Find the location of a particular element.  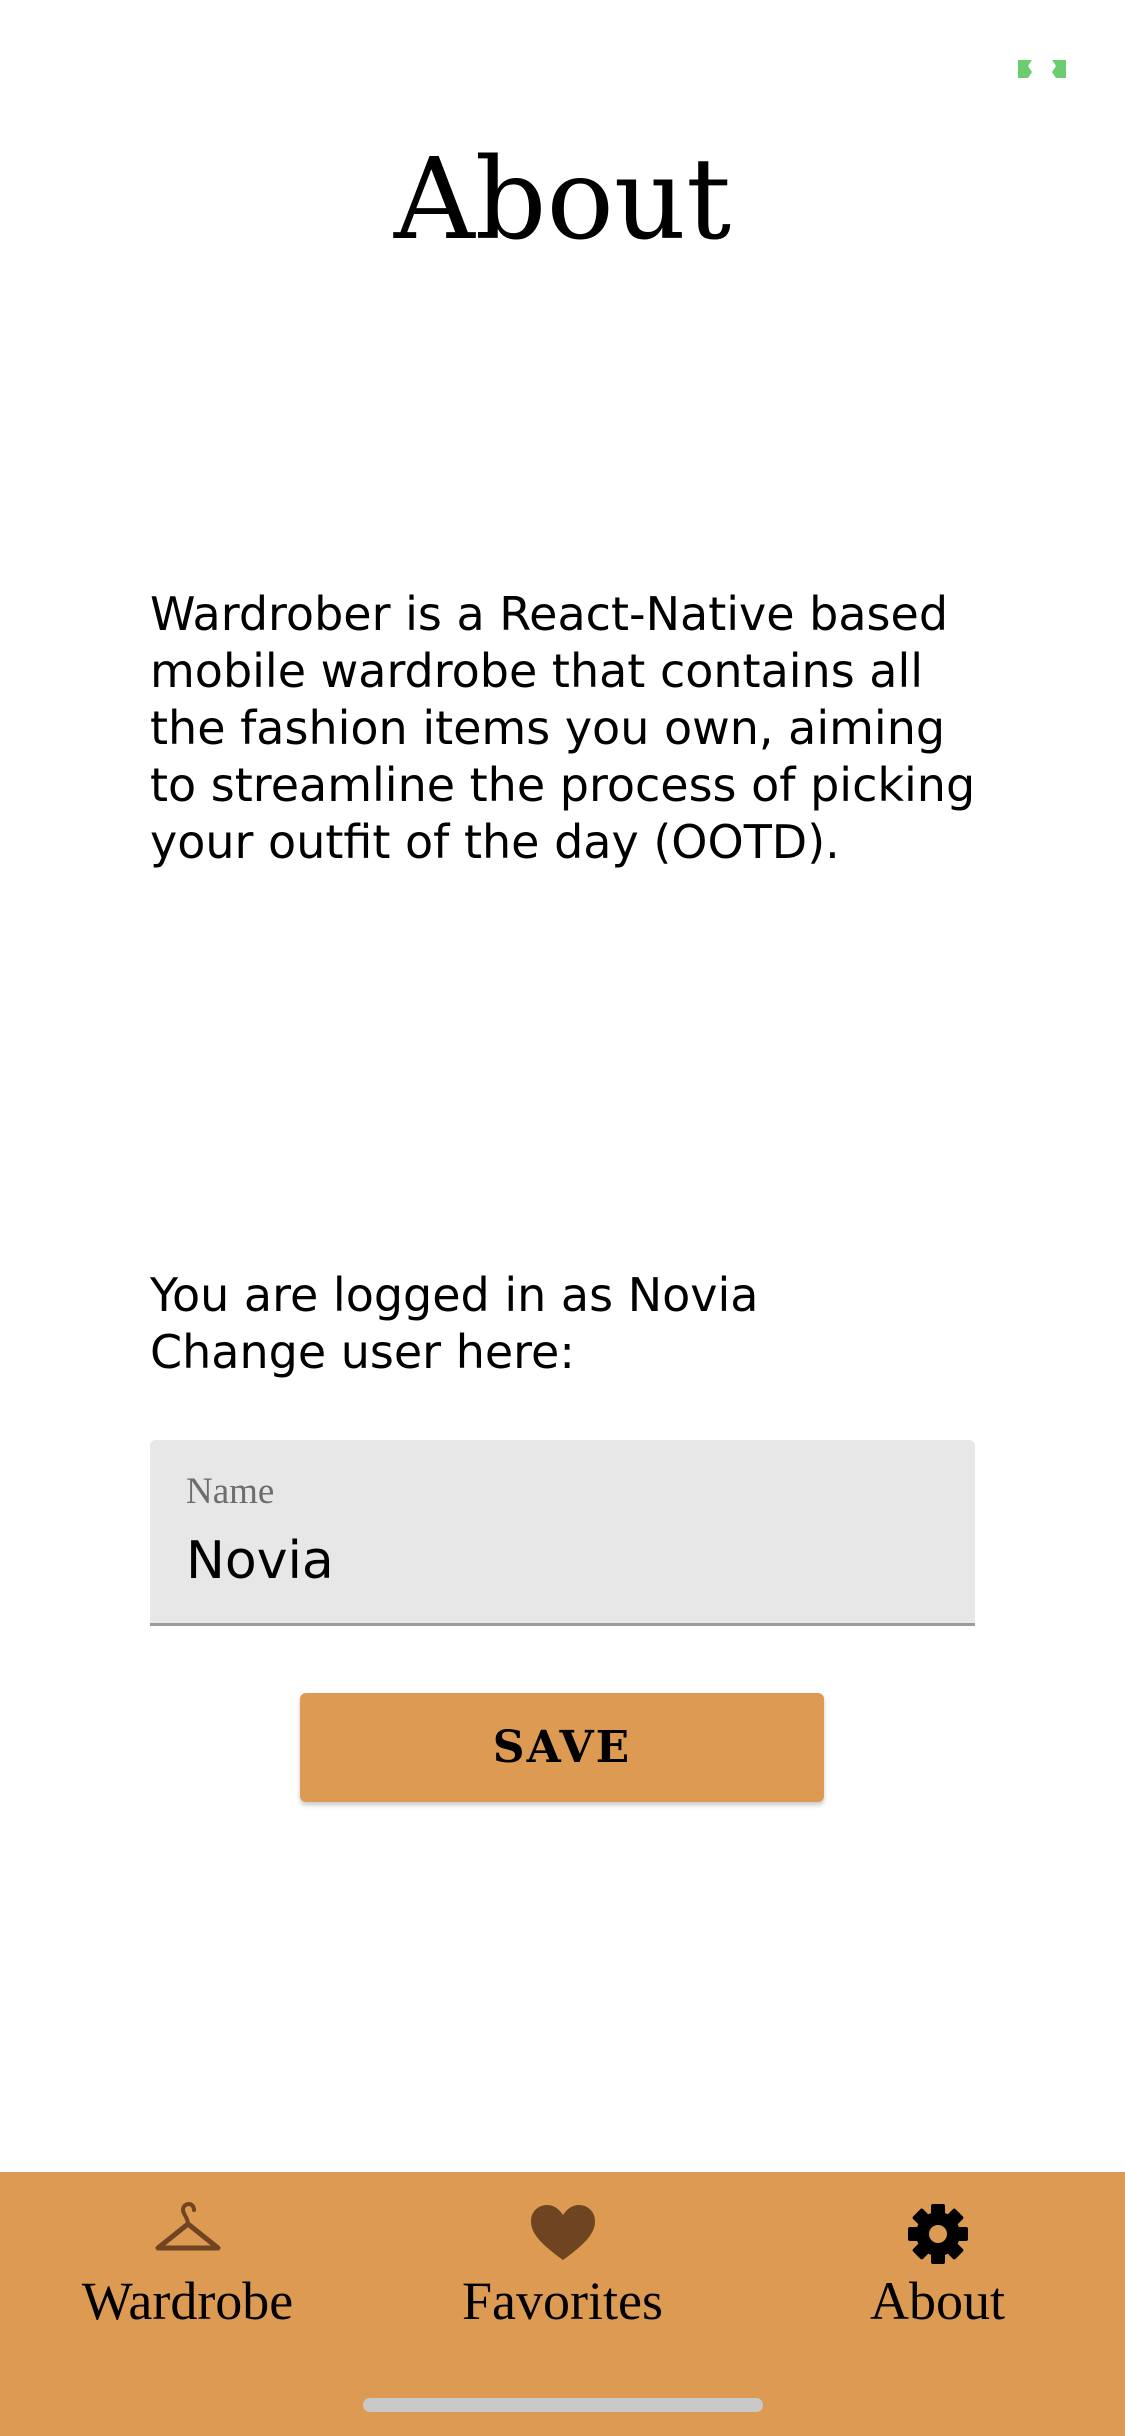

tab-favorites: Favorites is located at coordinates (562, 2267).